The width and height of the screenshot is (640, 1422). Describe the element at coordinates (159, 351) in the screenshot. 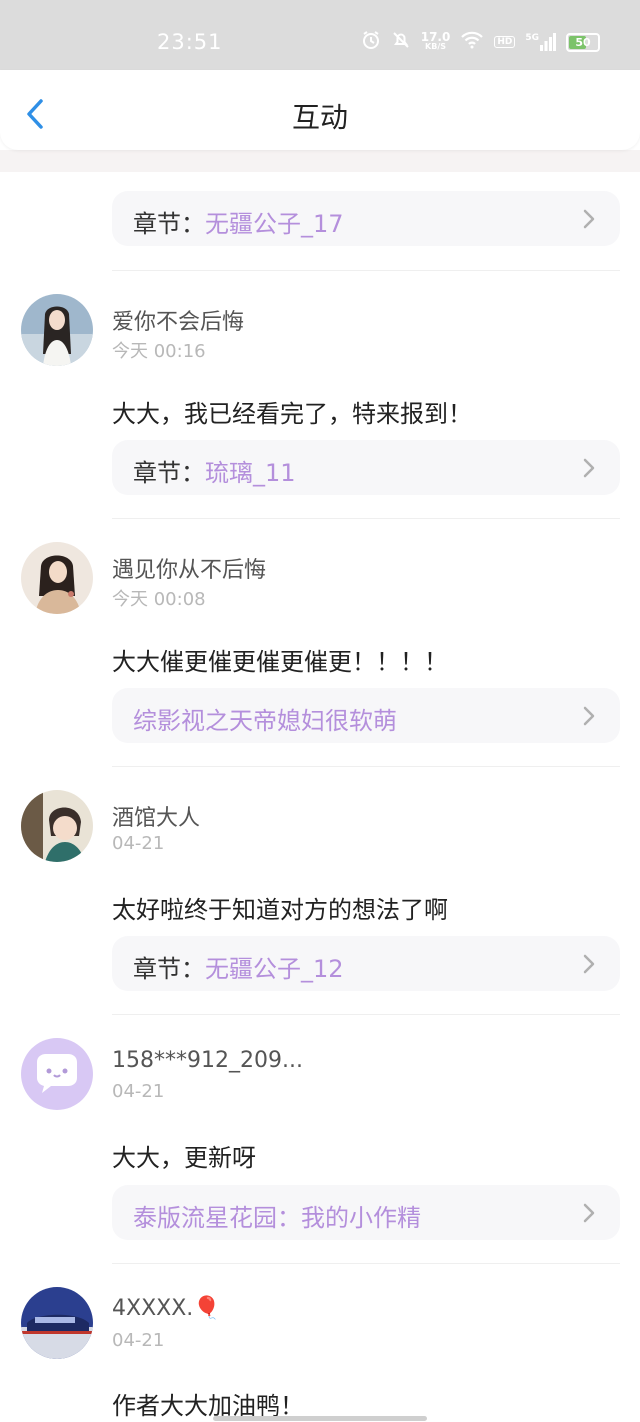

I see `comment-time: 今天 00:16` at that location.